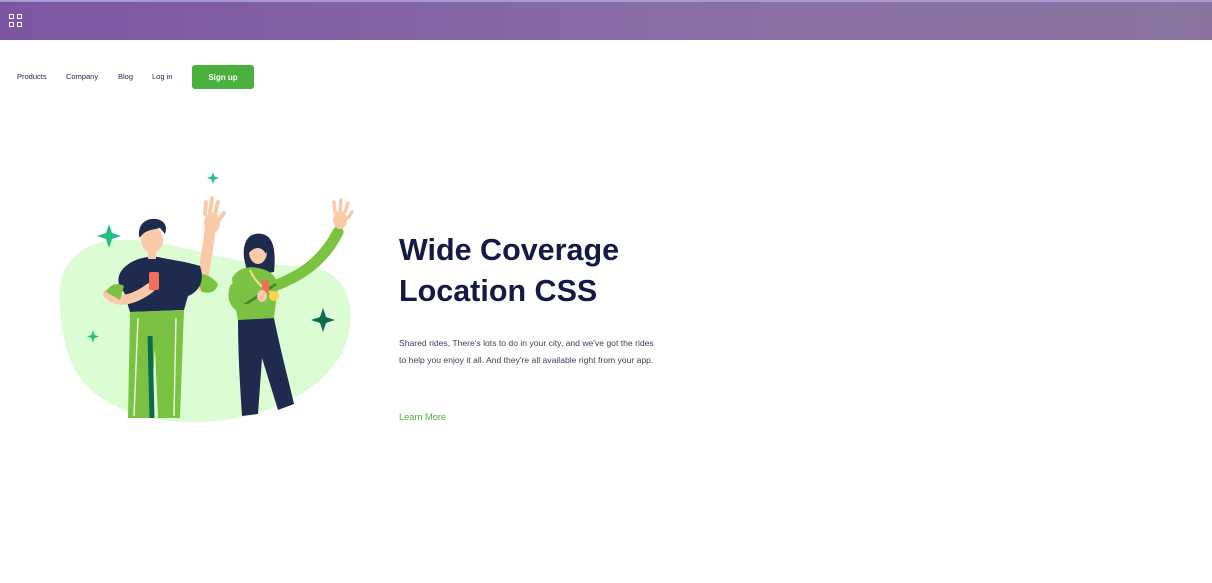  I want to click on hero-title-line-2: Location CSS, so click(498, 291).